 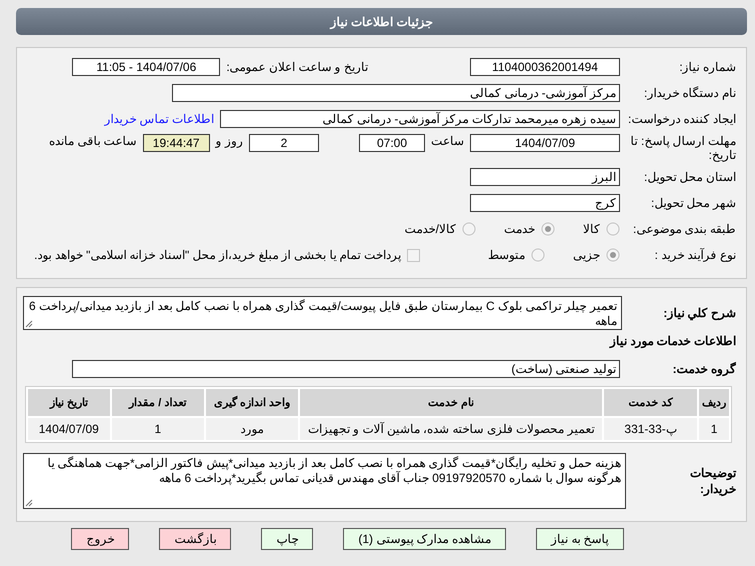 I want to click on table-cell: پ-33-331, so click(x=651, y=429).